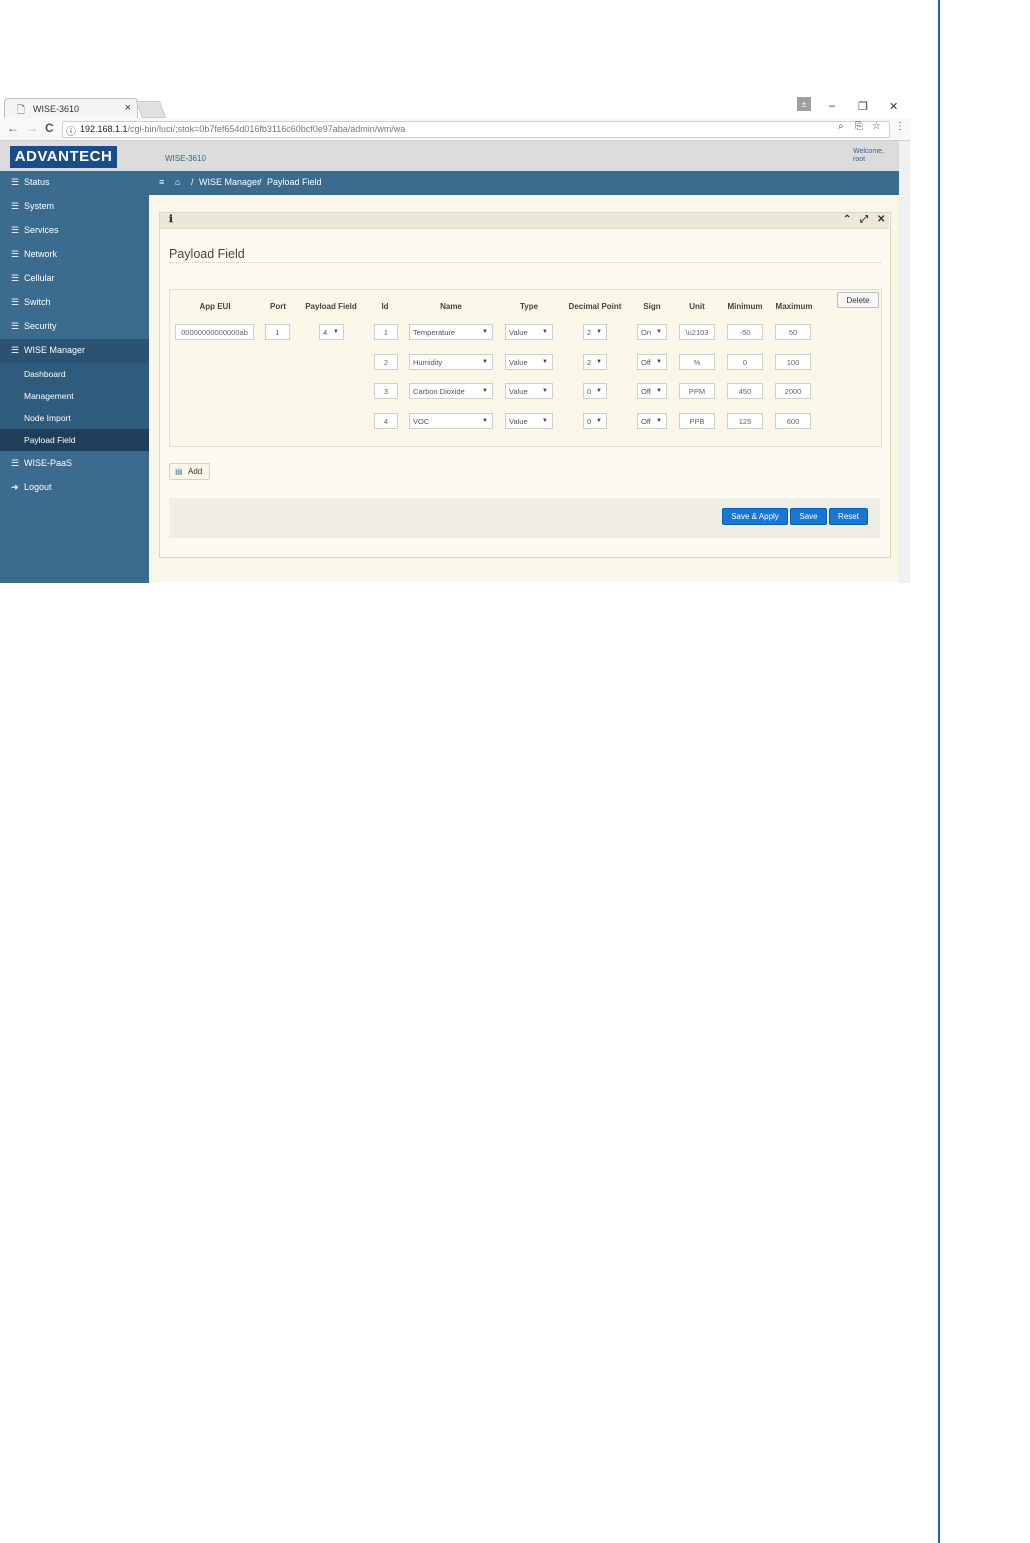 This screenshot has height=1543, width=1030. Describe the element at coordinates (697, 332) in the screenshot. I see `unit-input: \u2103` at that location.